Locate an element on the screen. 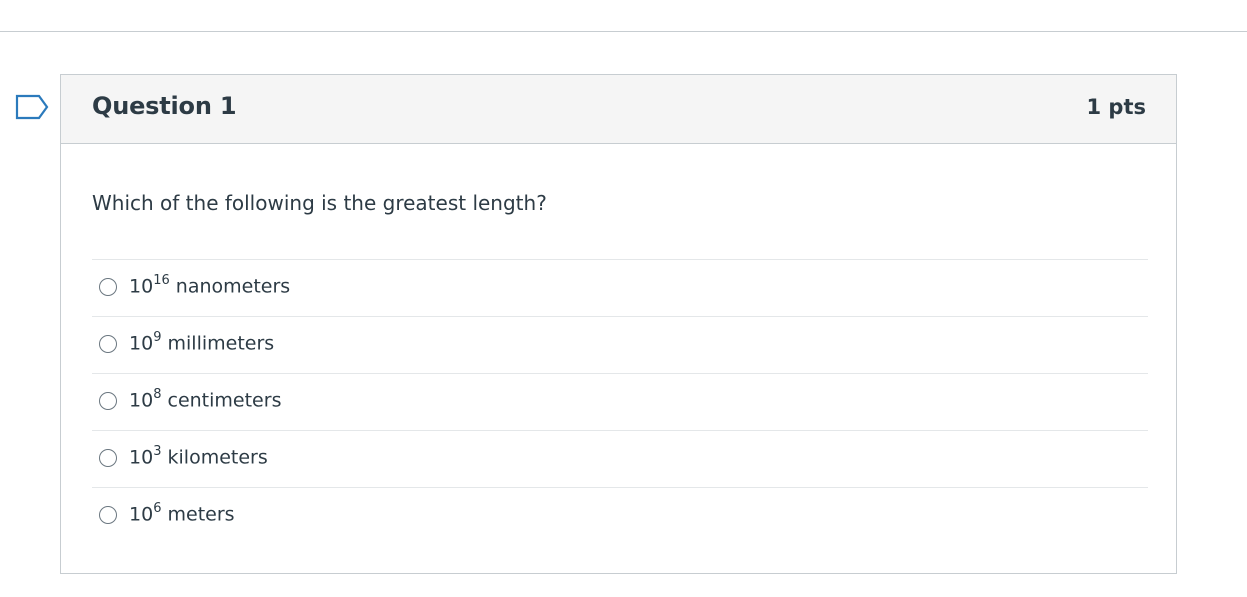  answer-label: 106 meters is located at coordinates (182, 513).